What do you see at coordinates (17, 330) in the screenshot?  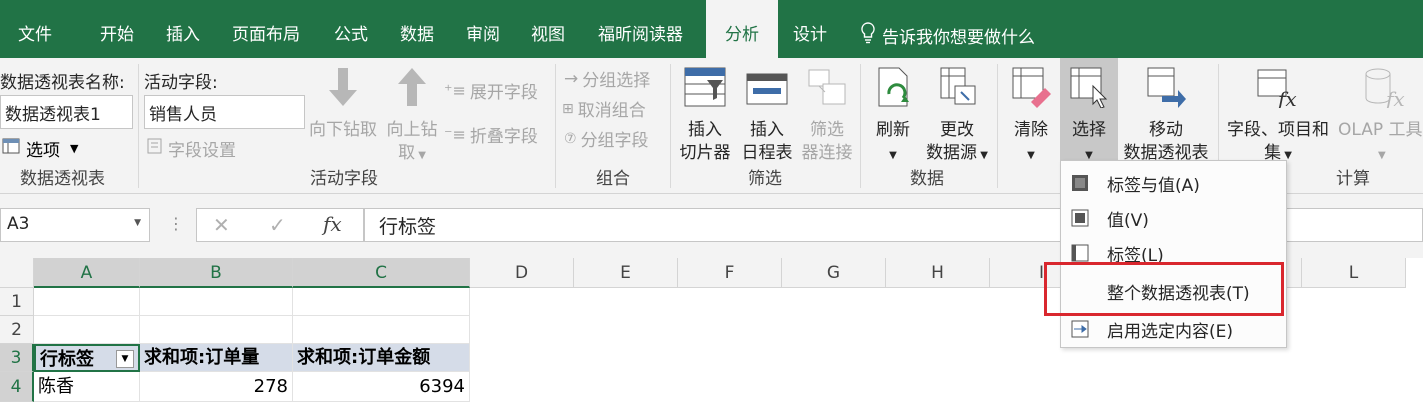 I see `row-header-2: 2` at bounding box center [17, 330].